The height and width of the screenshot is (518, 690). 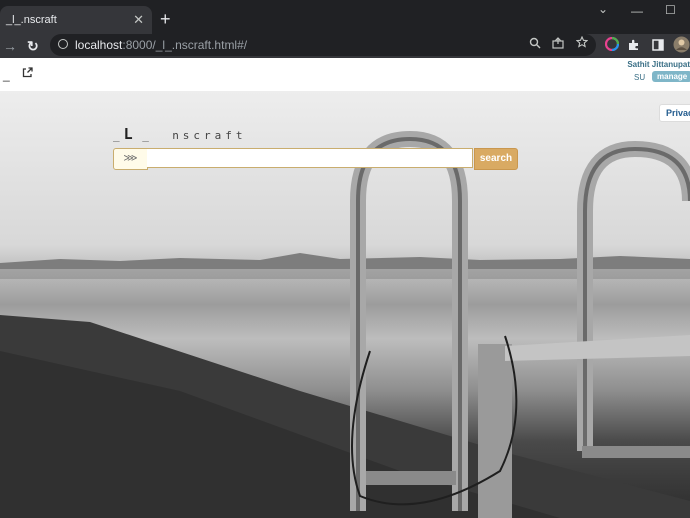 I want to click on tab-title: _l_.nscraft, so click(x=31, y=20).